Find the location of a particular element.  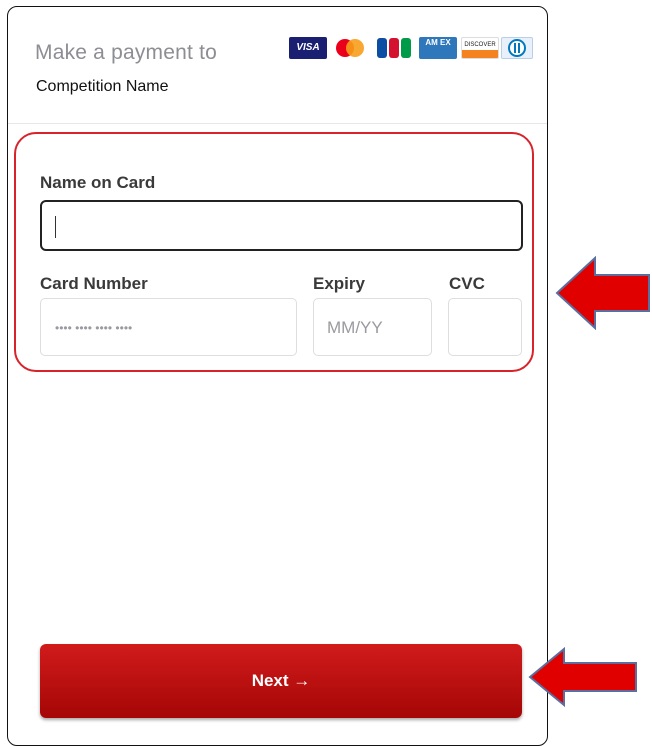

diners-logo is located at coordinates (517, 48).